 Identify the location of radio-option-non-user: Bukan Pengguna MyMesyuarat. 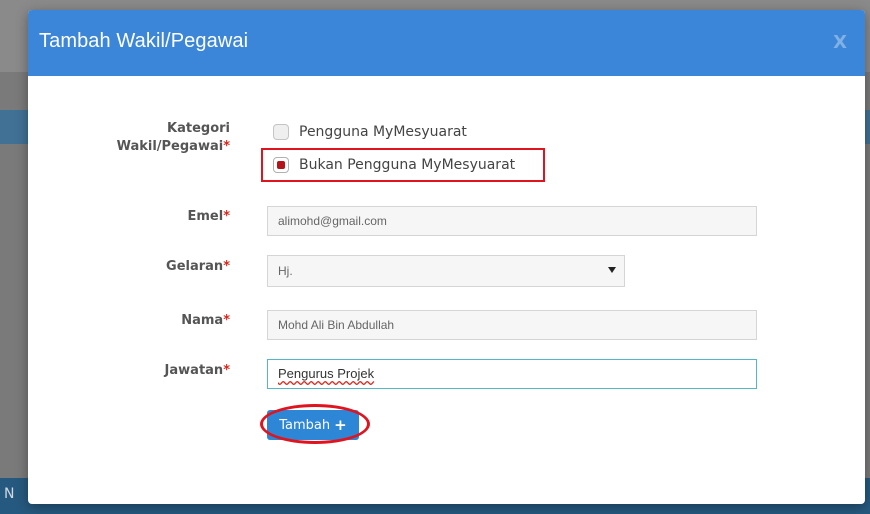
(394, 165).